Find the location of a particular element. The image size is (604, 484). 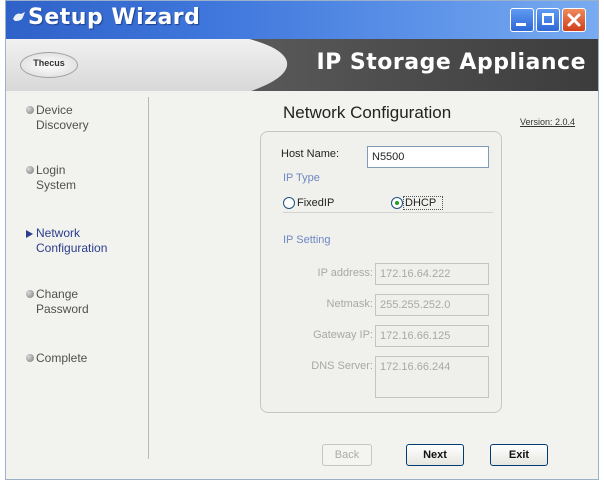

maximize-icon is located at coordinates (548, 19).